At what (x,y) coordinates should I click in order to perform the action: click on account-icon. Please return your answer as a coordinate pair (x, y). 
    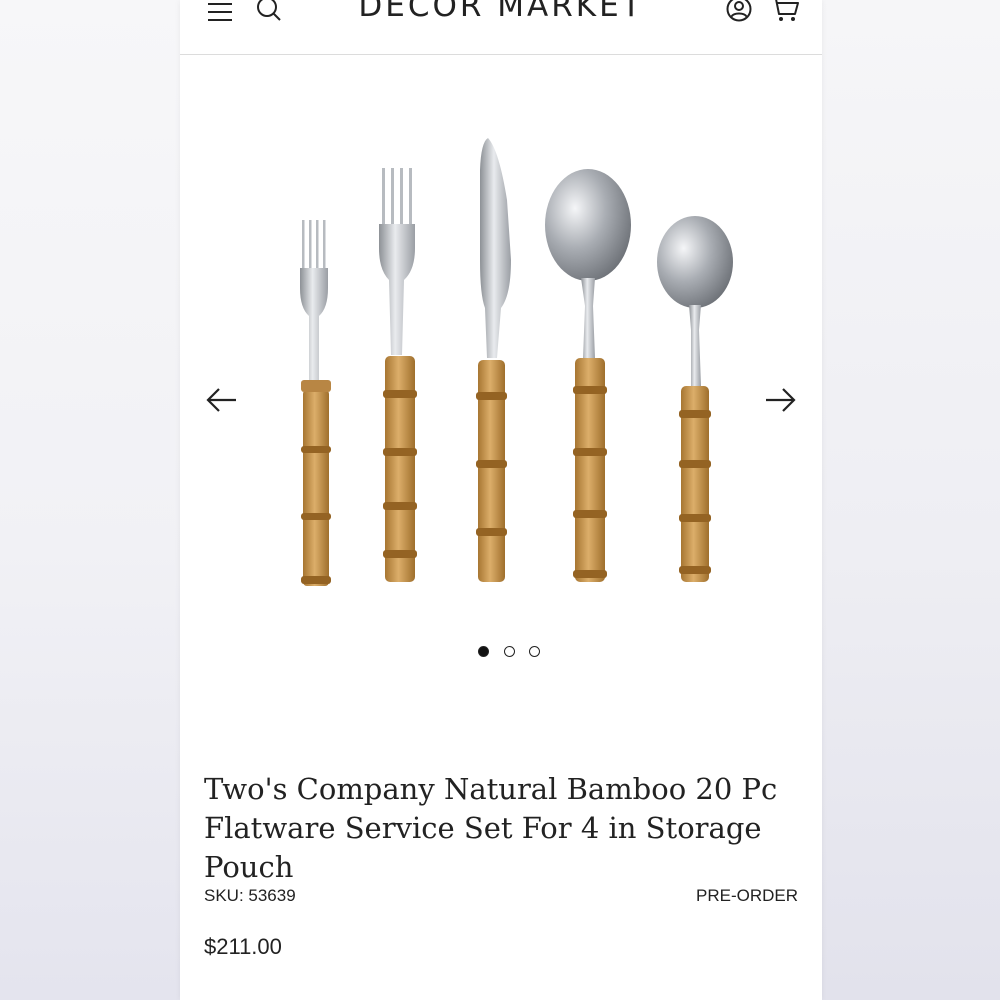
    Looking at the image, I should click on (739, 11).